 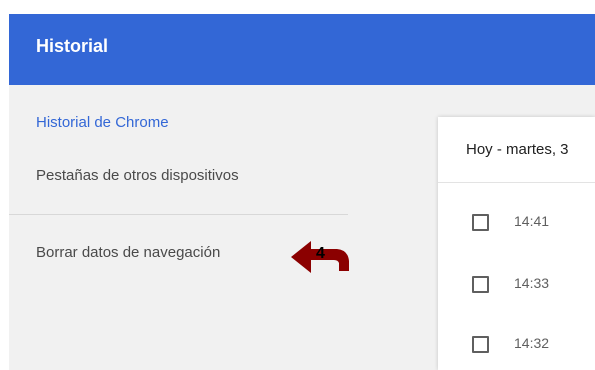 What do you see at coordinates (532, 343) in the screenshot?
I see `entry-time: 14:32` at bounding box center [532, 343].